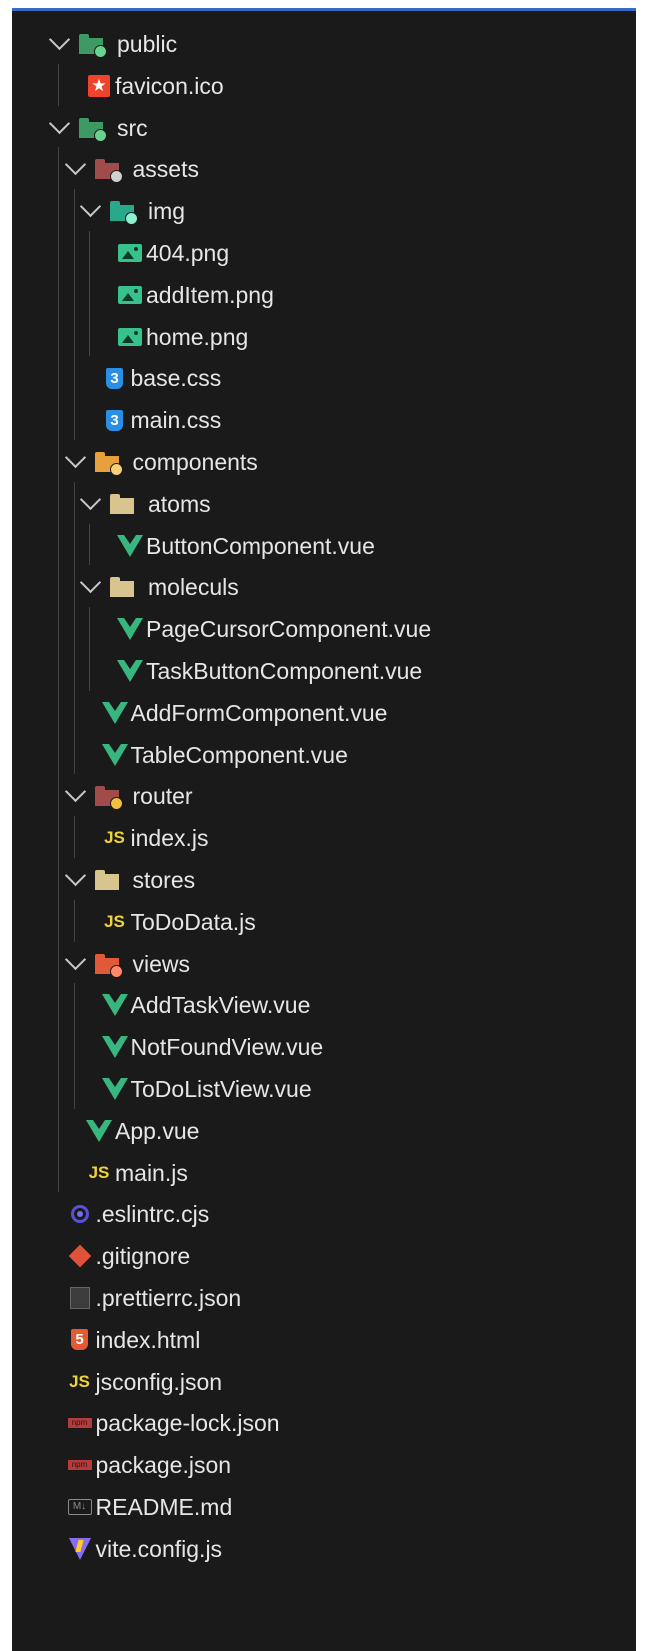 Image resolution: width=648 pixels, height=1651 pixels. What do you see at coordinates (167, 211) in the screenshot?
I see `tree-item-label: img` at bounding box center [167, 211].